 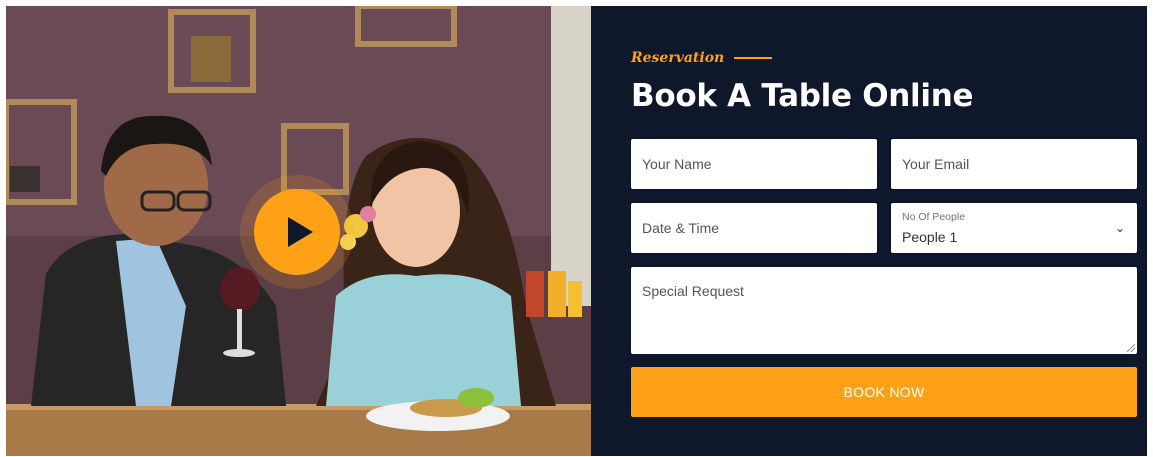 I want to click on resize-handle-icon, so click(x=1131, y=348).